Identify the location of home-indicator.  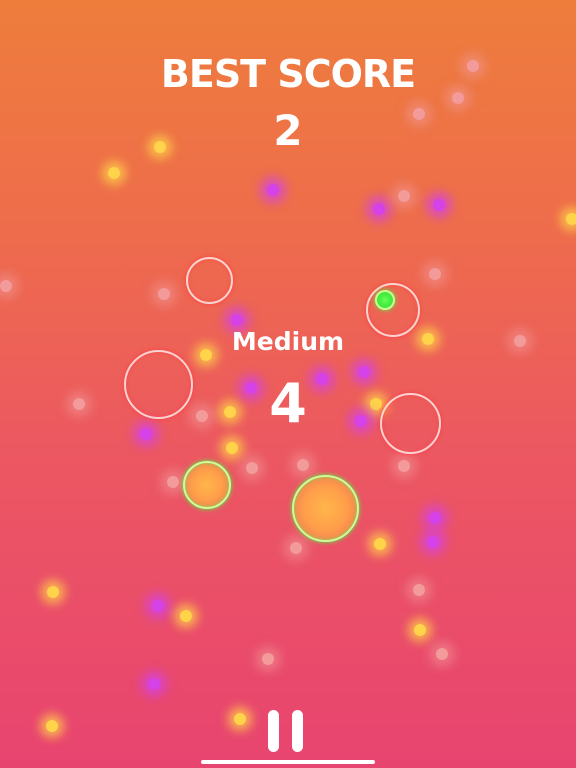
(288, 762).